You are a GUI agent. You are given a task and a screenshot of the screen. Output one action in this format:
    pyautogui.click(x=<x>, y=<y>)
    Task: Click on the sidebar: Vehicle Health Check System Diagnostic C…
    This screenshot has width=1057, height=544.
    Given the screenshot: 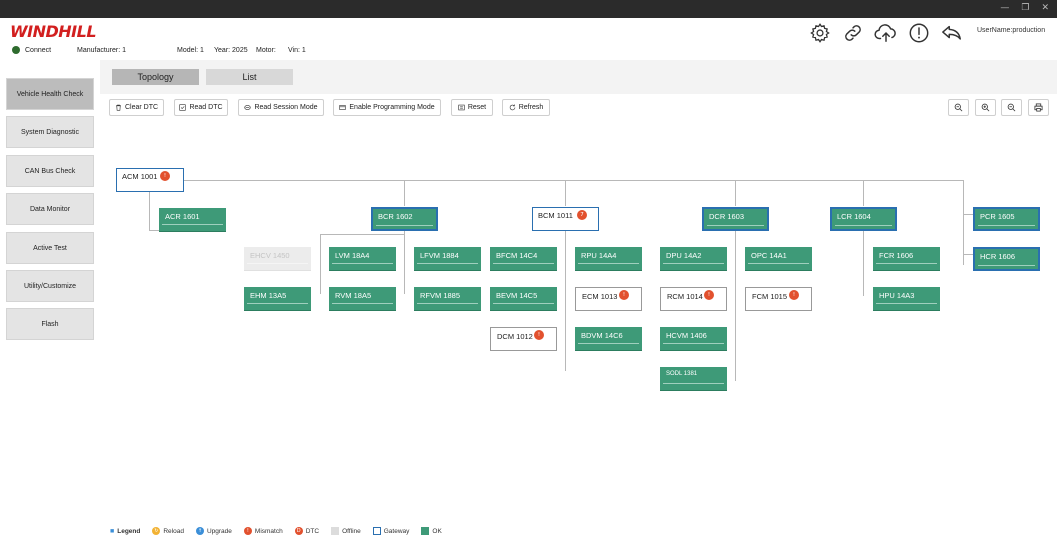 What is the action you would take?
    pyautogui.click(x=50, y=302)
    